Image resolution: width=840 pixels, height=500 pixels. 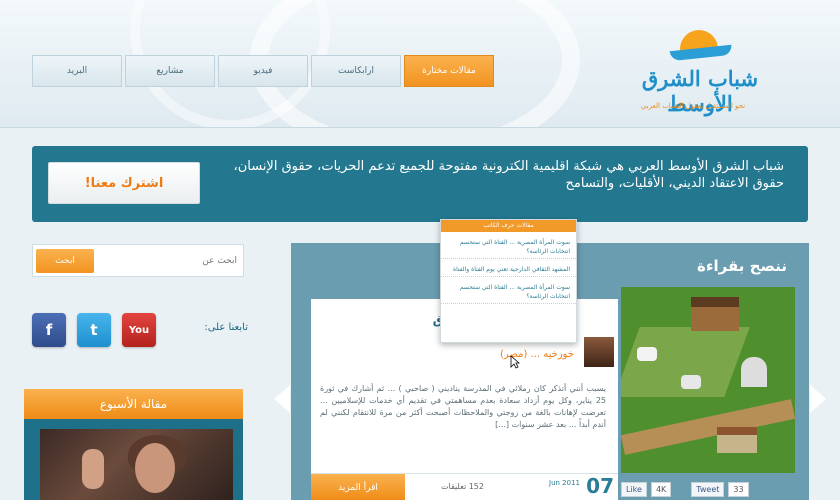 I want to click on carousel-prev-icon, so click(x=282, y=399).